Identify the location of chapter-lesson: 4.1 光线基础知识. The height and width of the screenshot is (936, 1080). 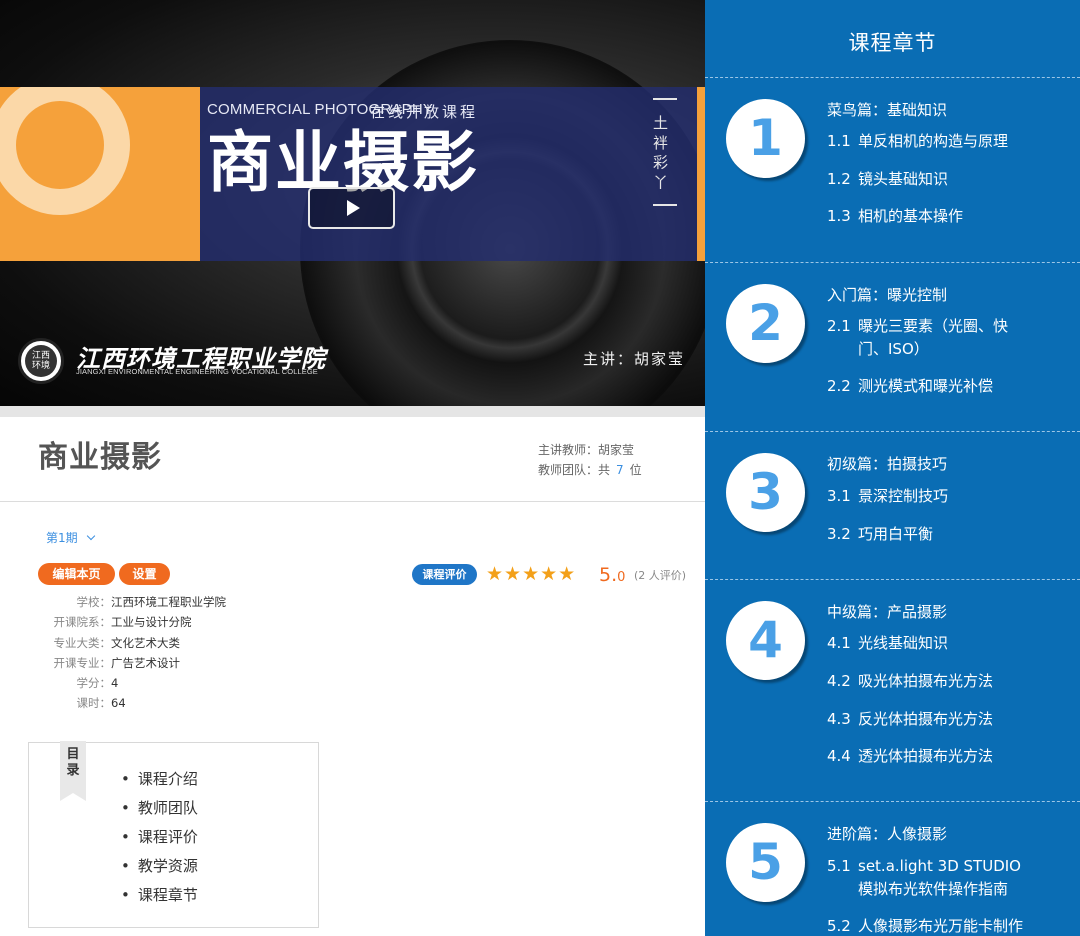
(947, 643).